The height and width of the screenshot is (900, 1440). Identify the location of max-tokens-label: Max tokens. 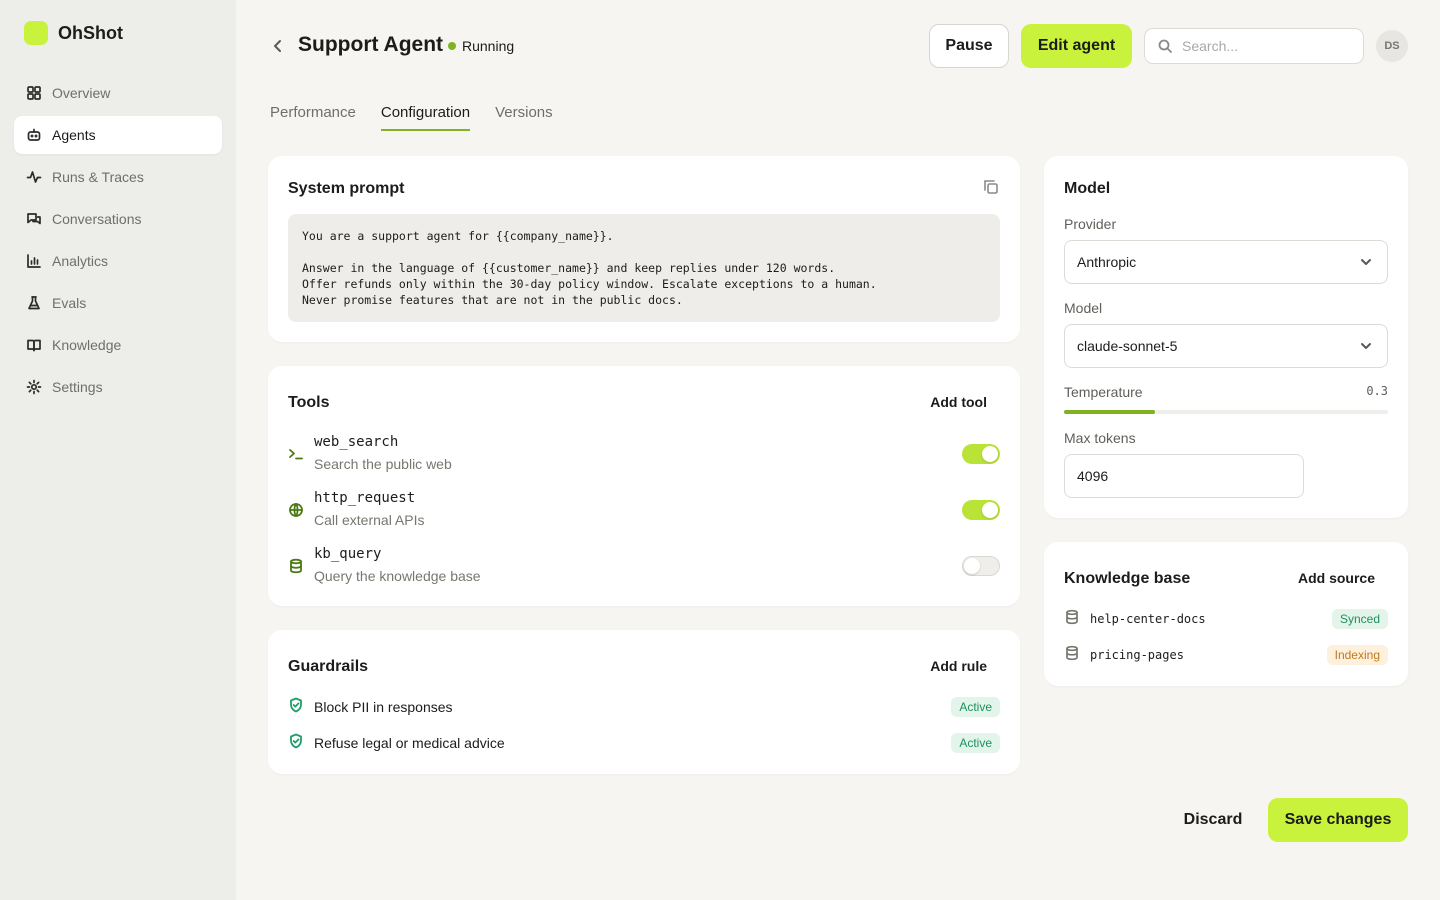
(1100, 438).